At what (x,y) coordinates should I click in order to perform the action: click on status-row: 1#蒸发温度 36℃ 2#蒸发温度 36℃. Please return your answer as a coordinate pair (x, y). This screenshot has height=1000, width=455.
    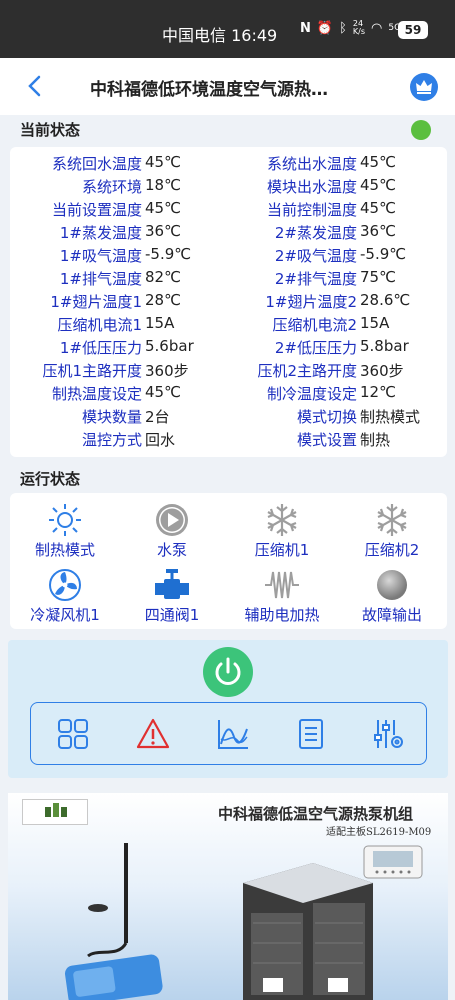
    Looking at the image, I should click on (227, 232).